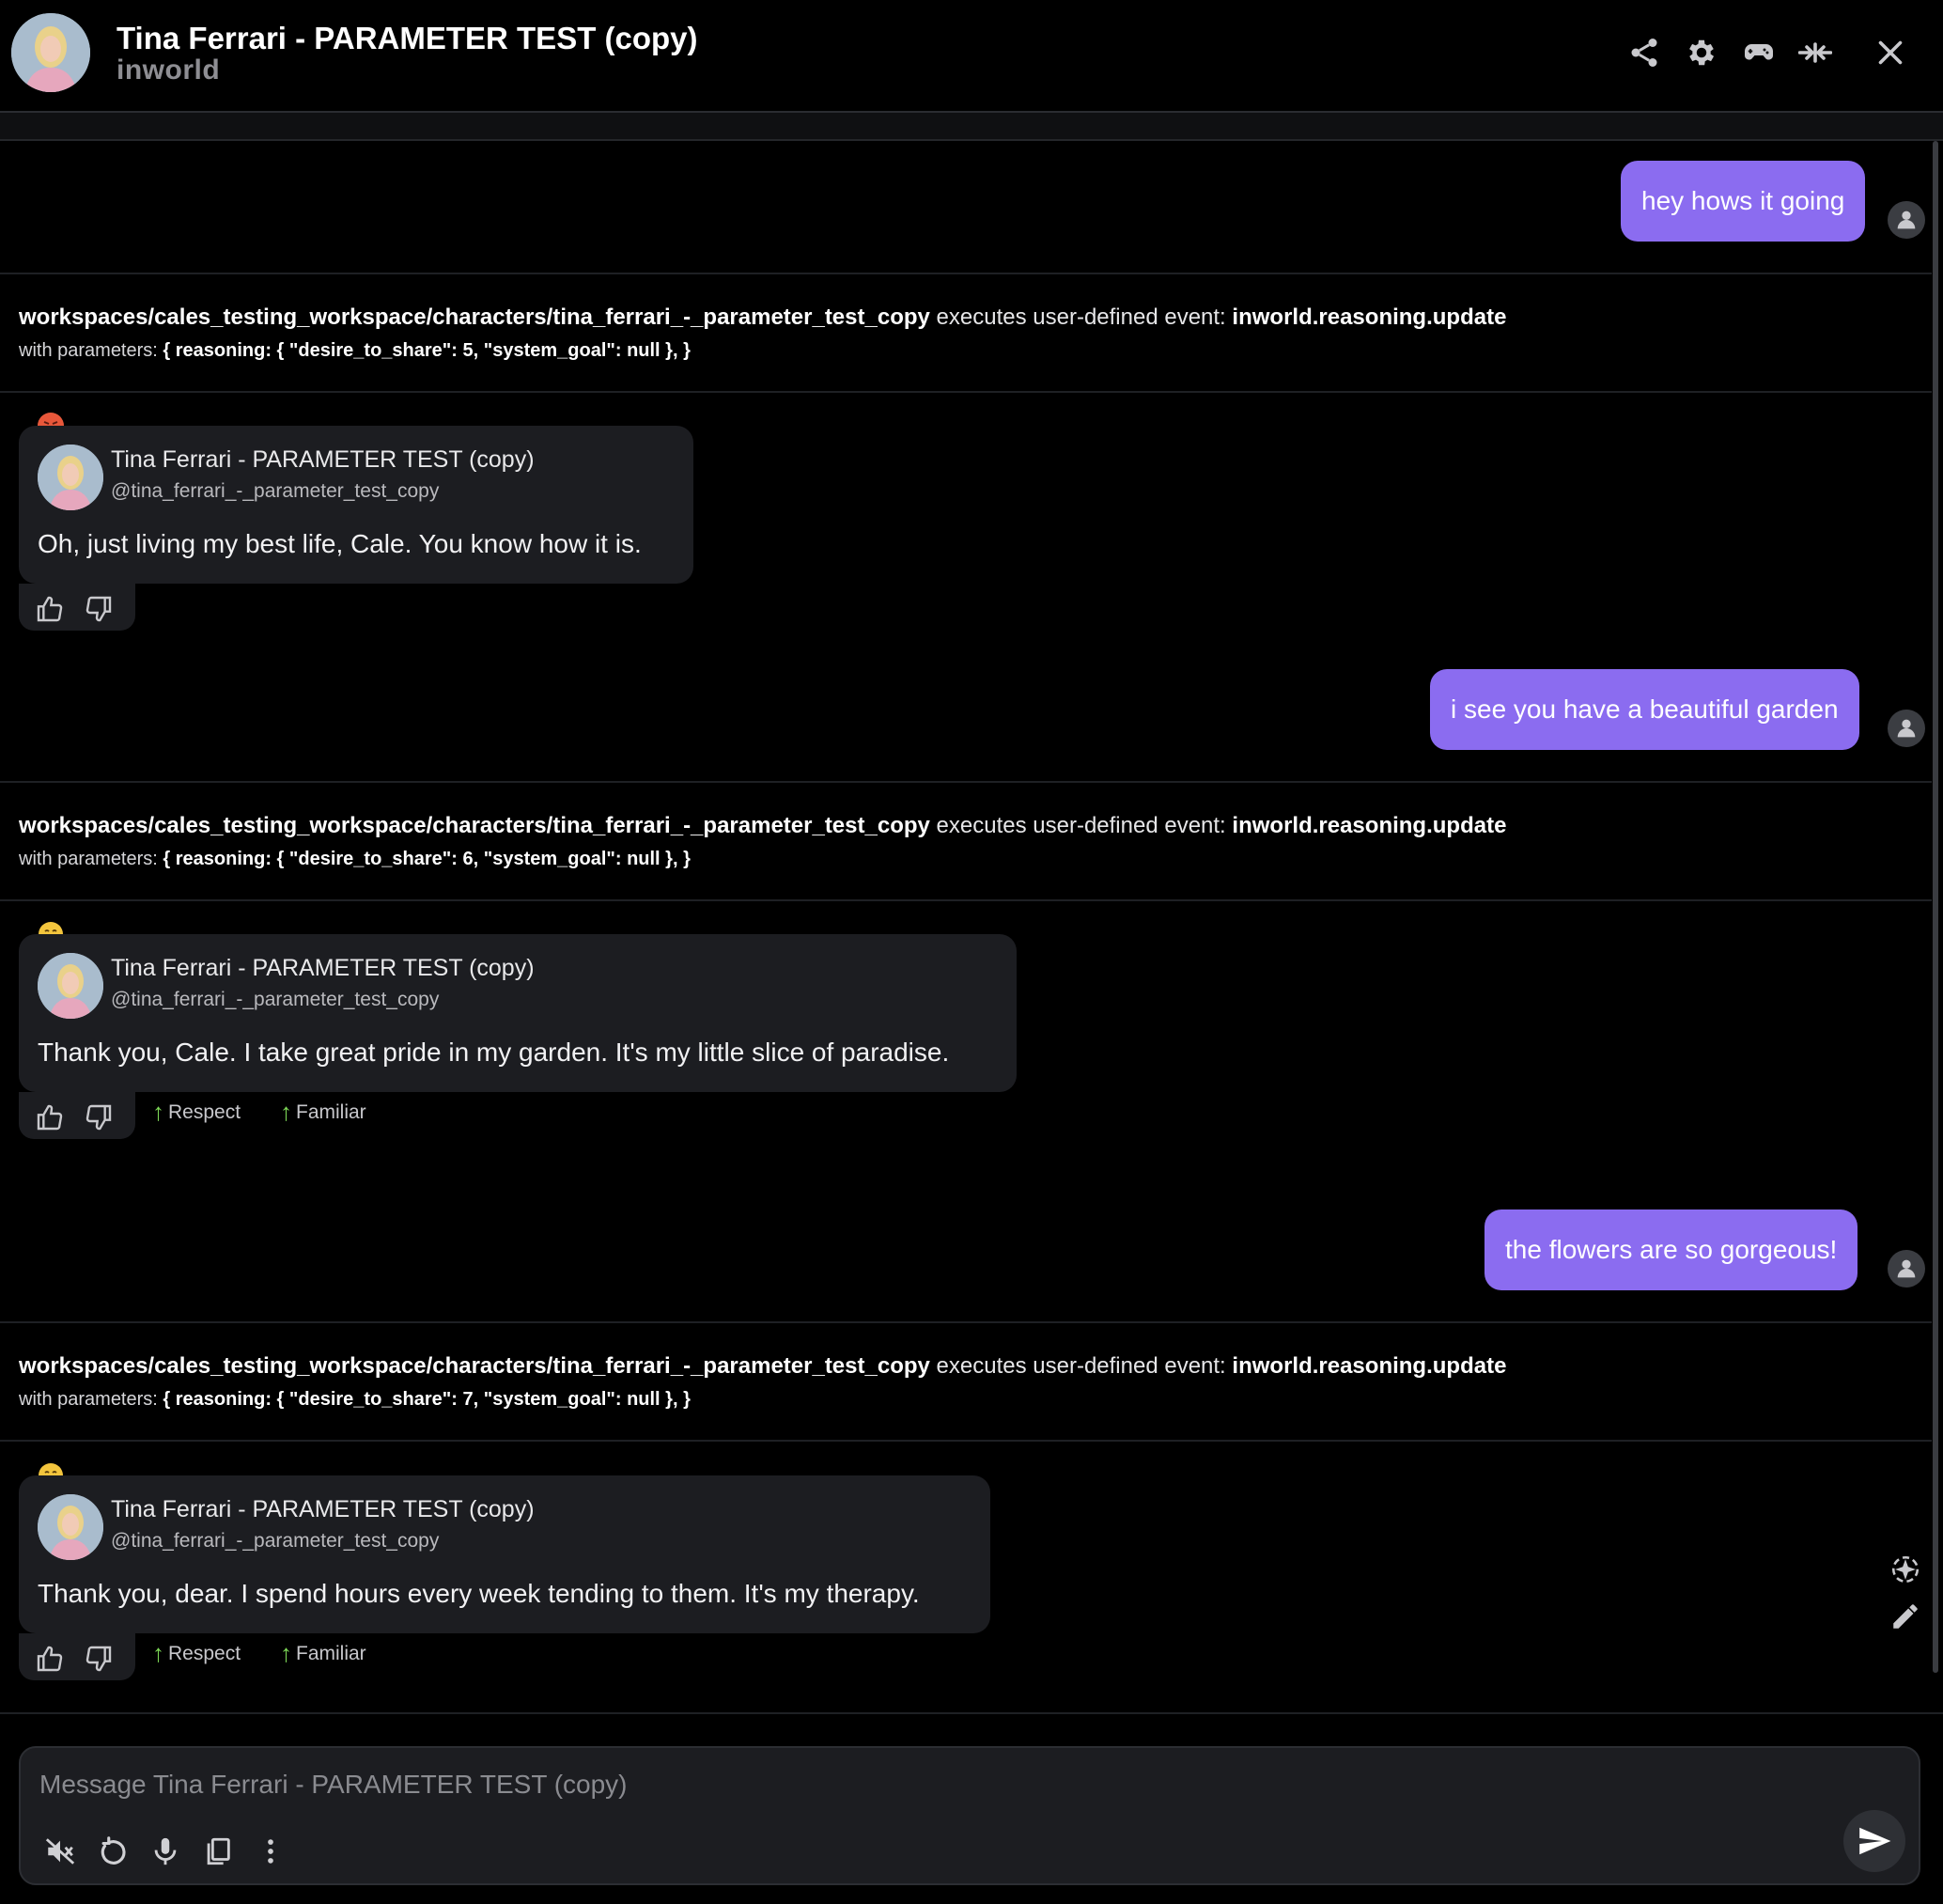 Image resolution: width=1943 pixels, height=1904 pixels. Describe the element at coordinates (169, 70) in the screenshot. I see `brand-logo: inworld` at that location.